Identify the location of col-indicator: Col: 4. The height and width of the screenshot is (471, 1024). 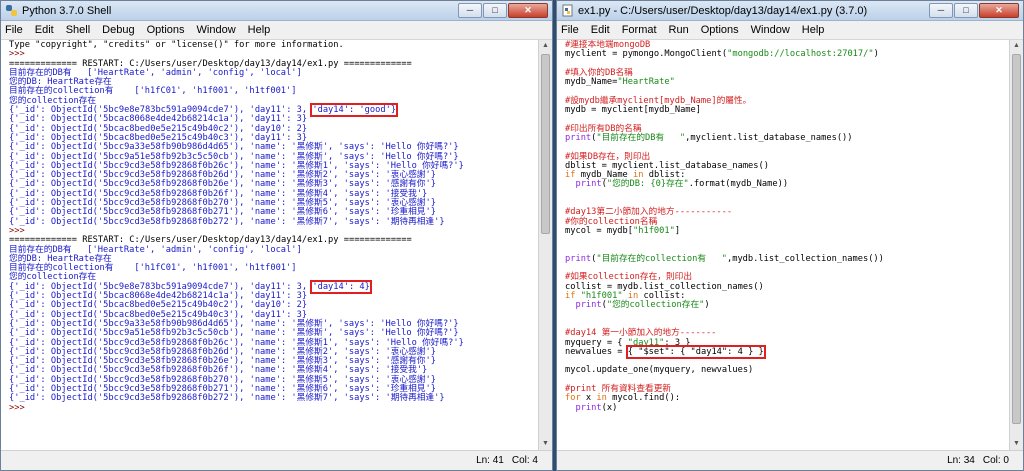
(524, 460).